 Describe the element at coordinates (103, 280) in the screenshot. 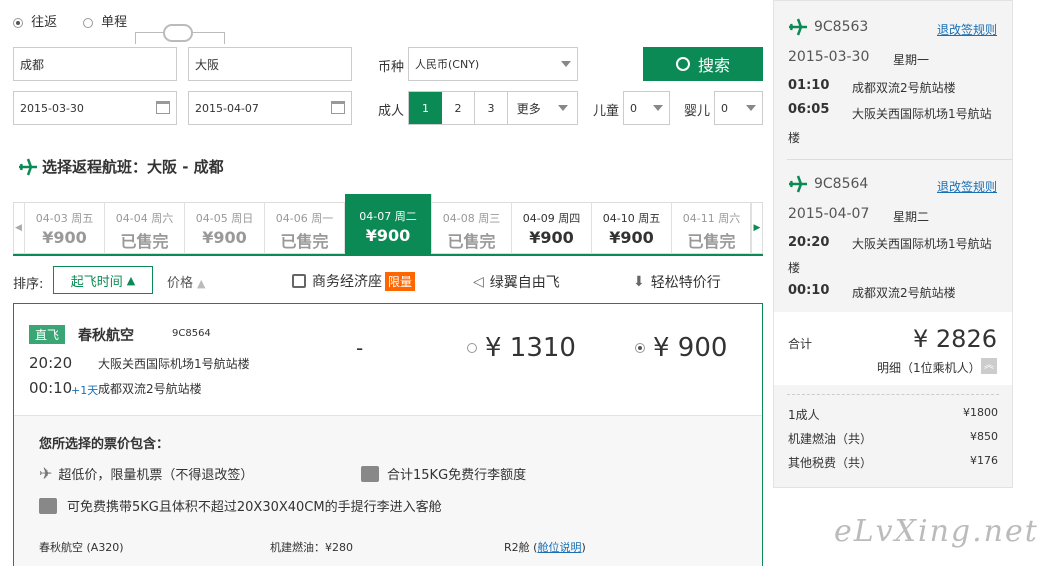

I see `sort-depart-time-button: 起飞时间 ▲` at that location.